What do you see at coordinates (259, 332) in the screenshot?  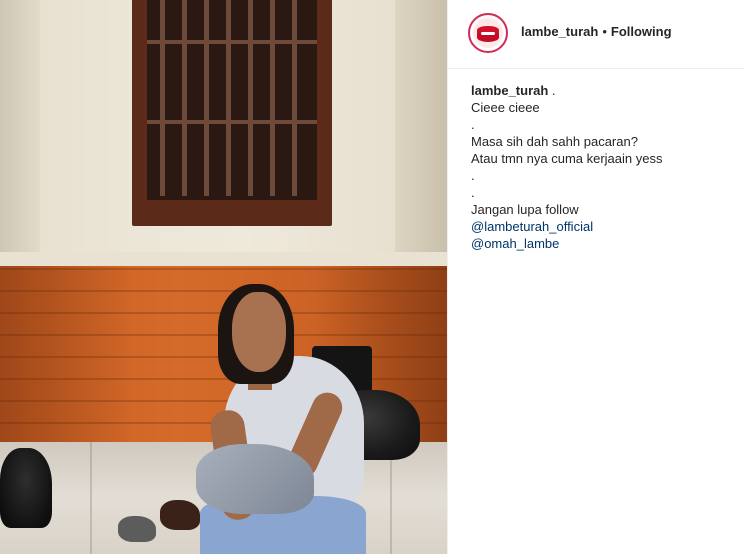 I see `person-face` at bounding box center [259, 332].